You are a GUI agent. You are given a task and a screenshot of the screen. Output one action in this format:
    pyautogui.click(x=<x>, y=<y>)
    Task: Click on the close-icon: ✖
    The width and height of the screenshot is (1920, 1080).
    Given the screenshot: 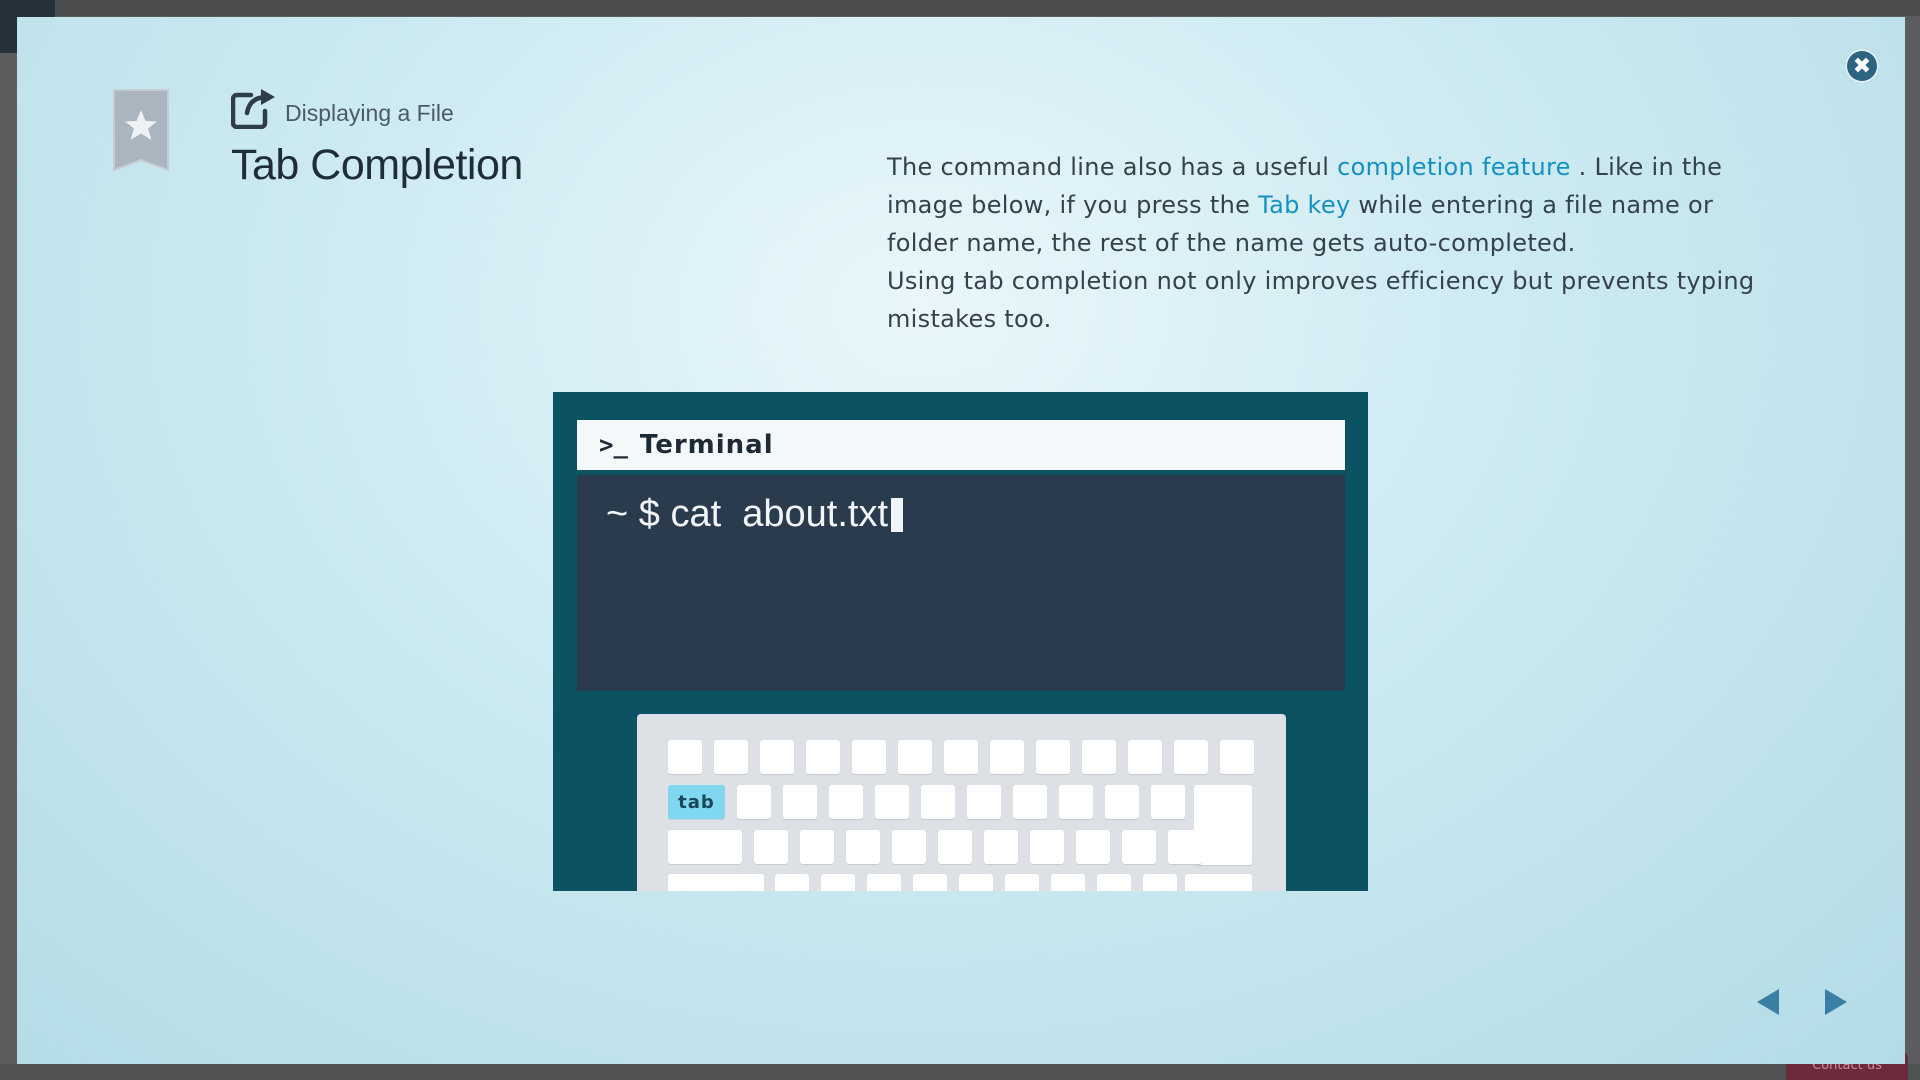 What is the action you would take?
    pyautogui.click(x=1862, y=66)
    